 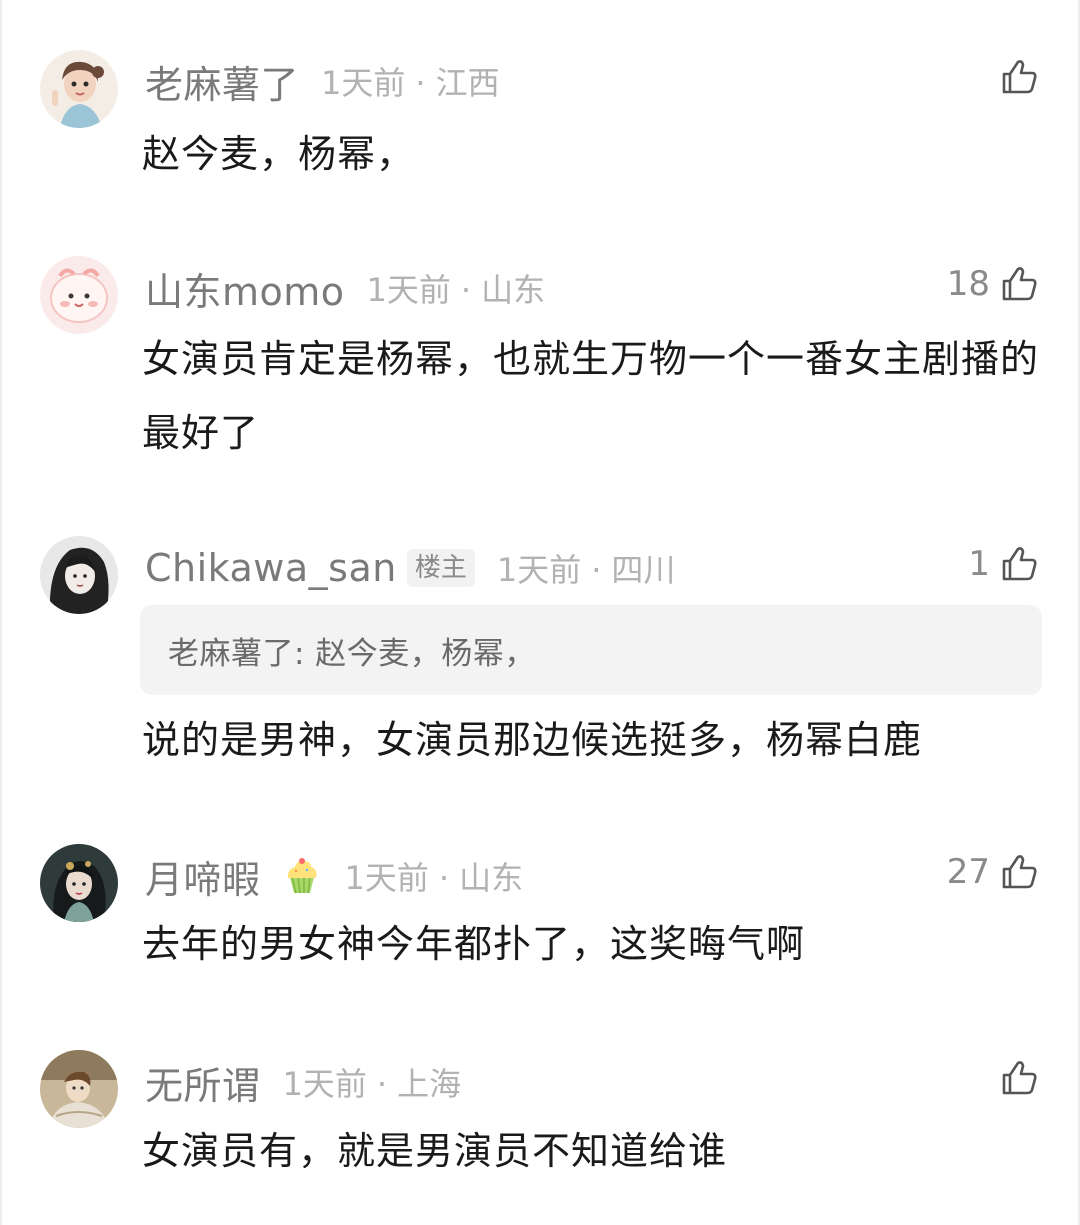 I want to click on username: Chikawa_san, so click(x=271, y=568).